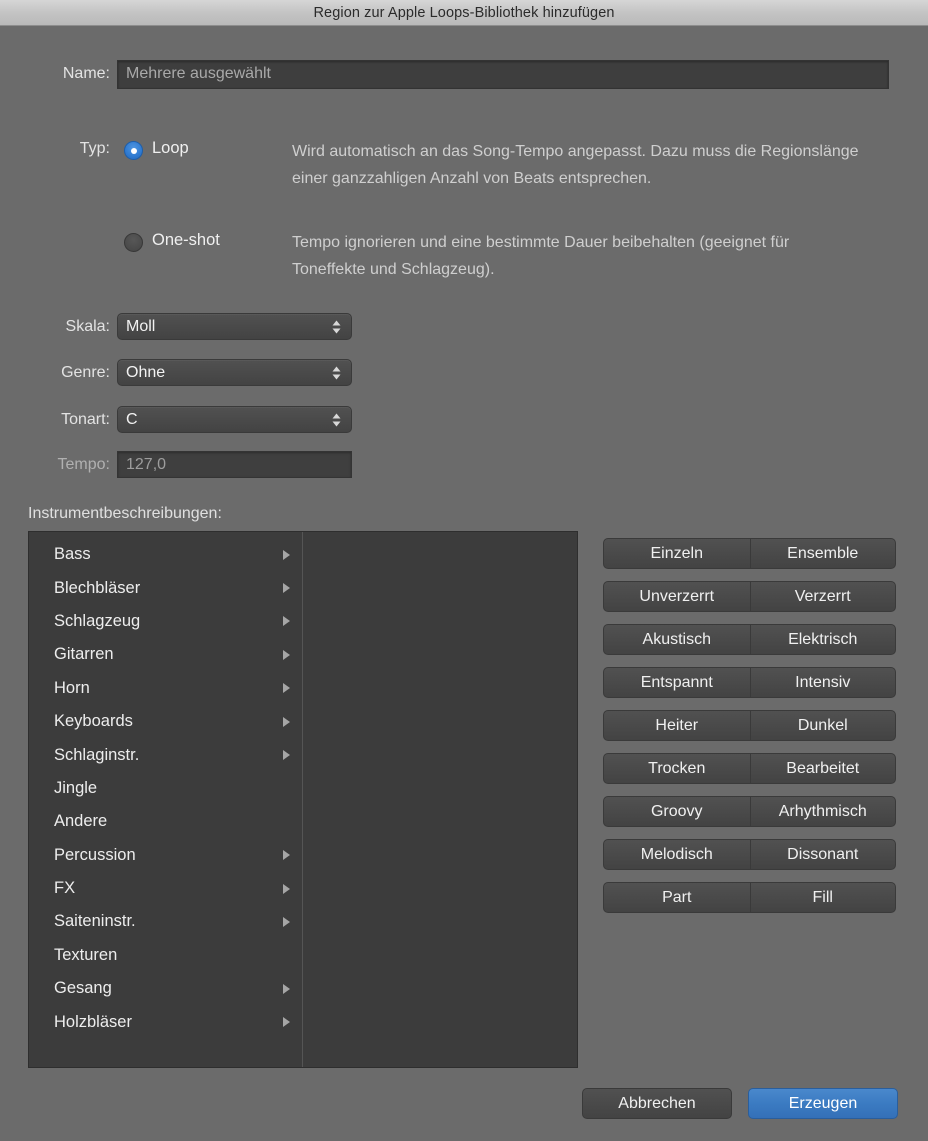 This screenshot has width=928, height=1141. I want to click on segmented-control: Akustisch Elektrisch, so click(749, 639).